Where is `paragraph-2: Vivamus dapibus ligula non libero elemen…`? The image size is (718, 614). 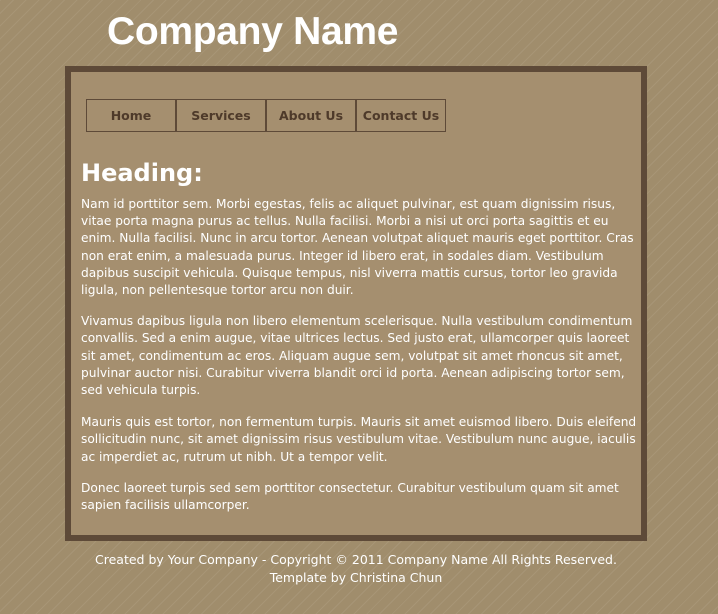
paragraph-2: Vivamus dapibus ligula non libero elemen… is located at coordinates (357, 356).